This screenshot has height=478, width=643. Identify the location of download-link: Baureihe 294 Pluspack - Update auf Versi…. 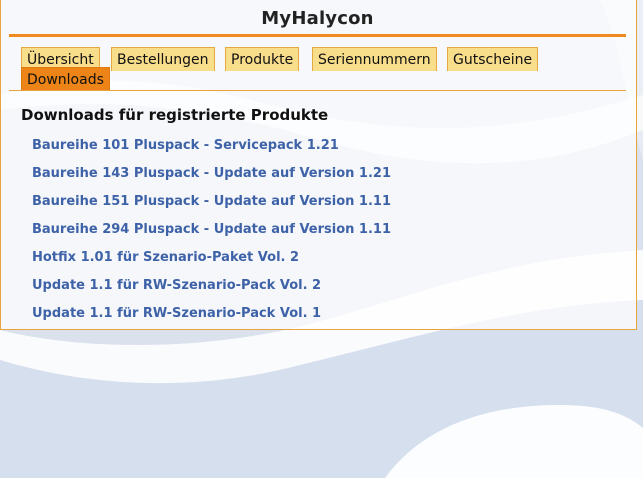
(211, 229).